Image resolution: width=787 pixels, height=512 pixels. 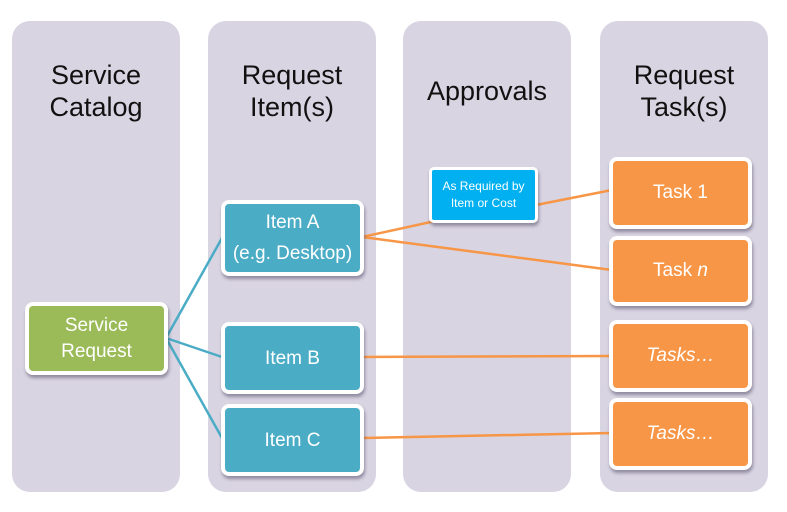 What do you see at coordinates (96, 91) in the screenshot?
I see `column-title: Service Catalog` at bounding box center [96, 91].